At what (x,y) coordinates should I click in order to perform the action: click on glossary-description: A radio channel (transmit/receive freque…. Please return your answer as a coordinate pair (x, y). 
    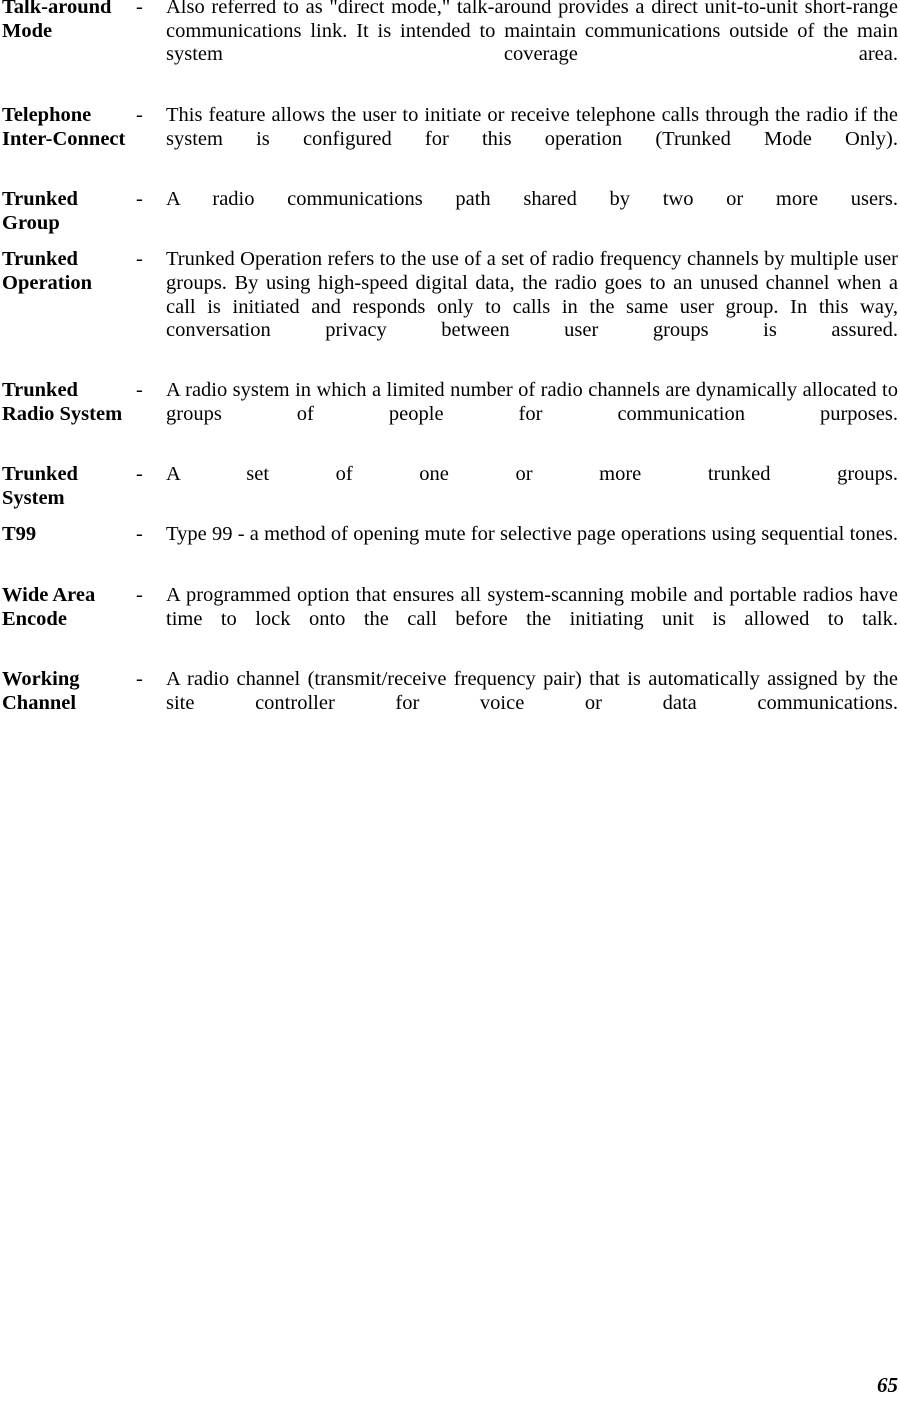
    Looking at the image, I should click on (532, 691).